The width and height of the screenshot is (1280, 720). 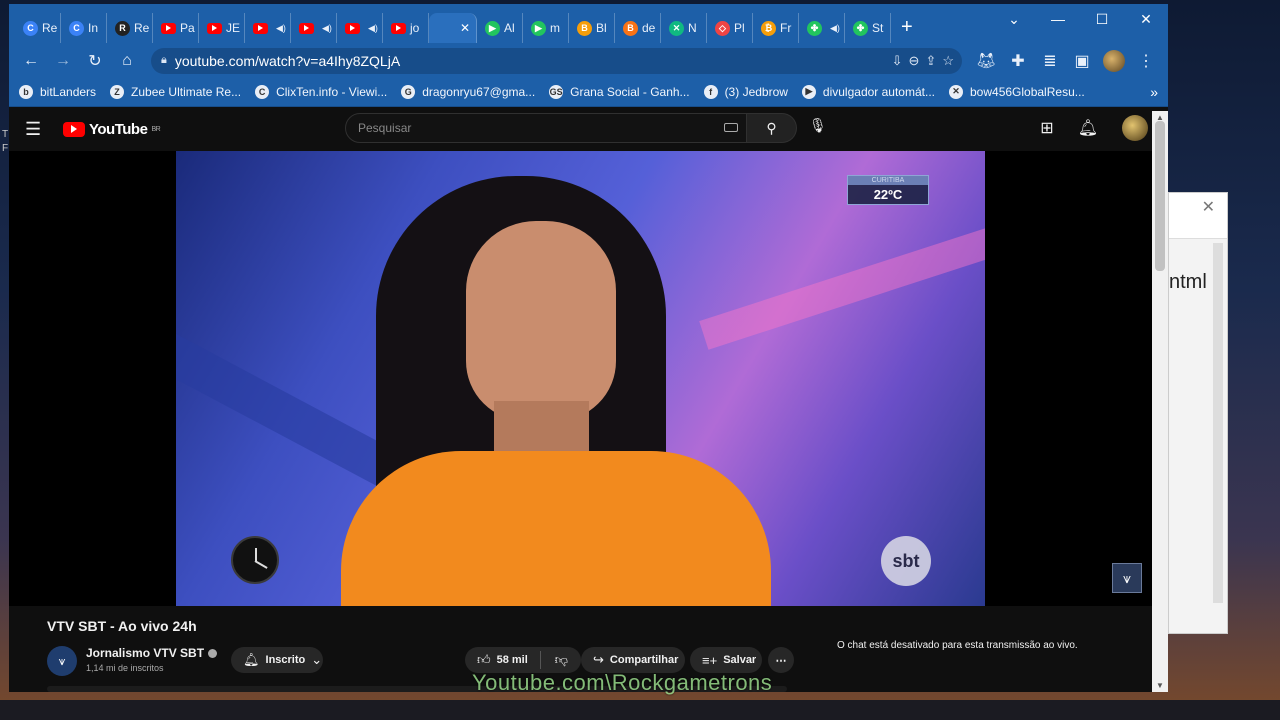 What do you see at coordinates (546, 128) in the screenshot?
I see `search-input: Pesquisar` at bounding box center [546, 128].